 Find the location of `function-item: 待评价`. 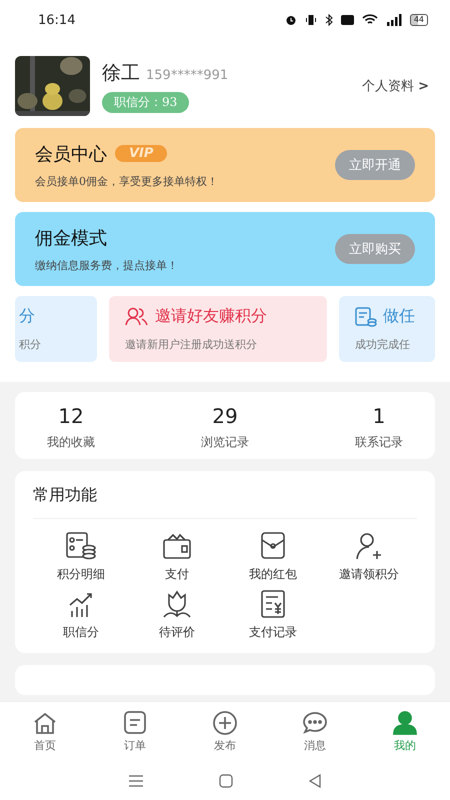

function-item: 待评价 is located at coordinates (177, 615).